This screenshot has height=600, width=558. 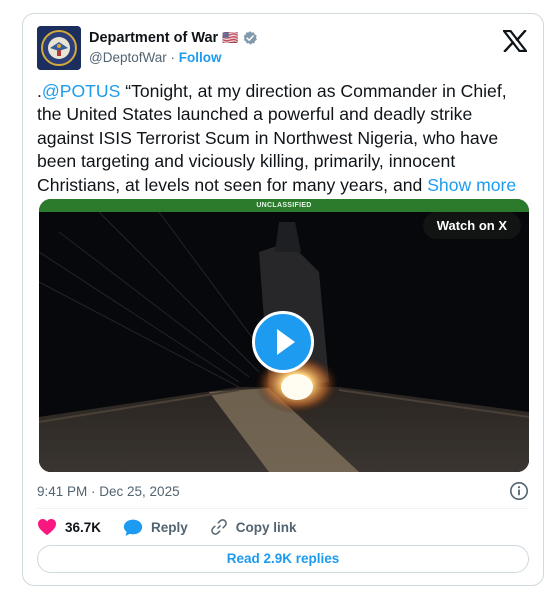 I want to click on handle: @DeptofWar, so click(x=128, y=57).